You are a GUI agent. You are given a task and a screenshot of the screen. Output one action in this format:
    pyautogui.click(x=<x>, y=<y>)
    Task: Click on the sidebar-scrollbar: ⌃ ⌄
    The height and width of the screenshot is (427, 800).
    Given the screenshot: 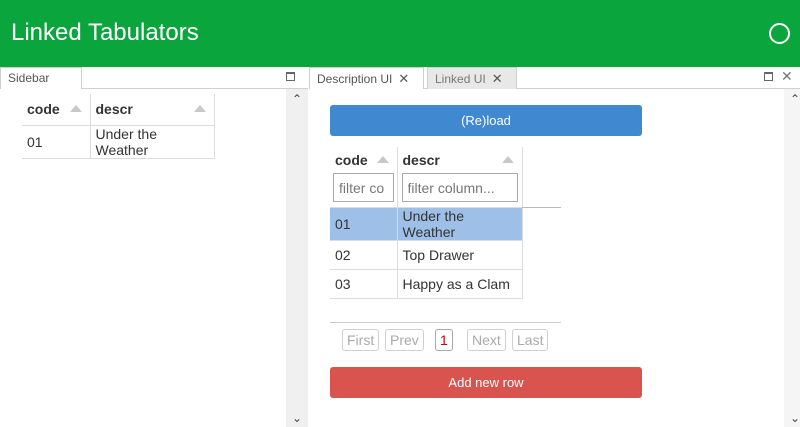 What is the action you would take?
    pyautogui.click(x=297, y=258)
    